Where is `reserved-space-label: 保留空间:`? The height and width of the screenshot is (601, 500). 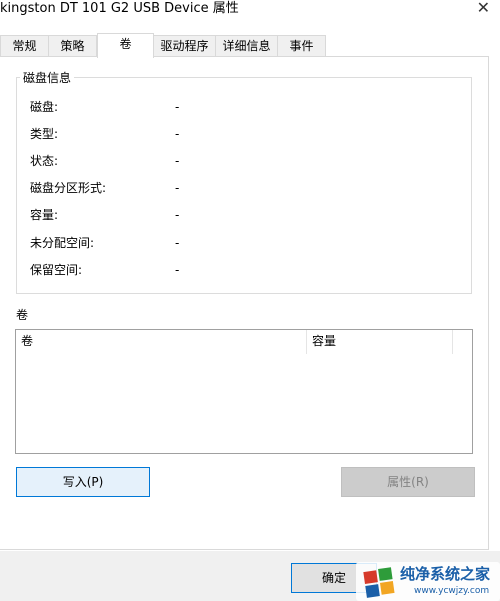
reserved-space-label: 保留空间: is located at coordinates (56, 270).